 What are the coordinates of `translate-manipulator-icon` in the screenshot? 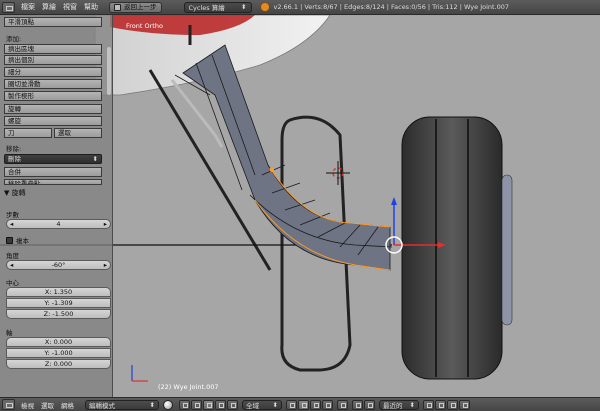 It's located at (208, 404).